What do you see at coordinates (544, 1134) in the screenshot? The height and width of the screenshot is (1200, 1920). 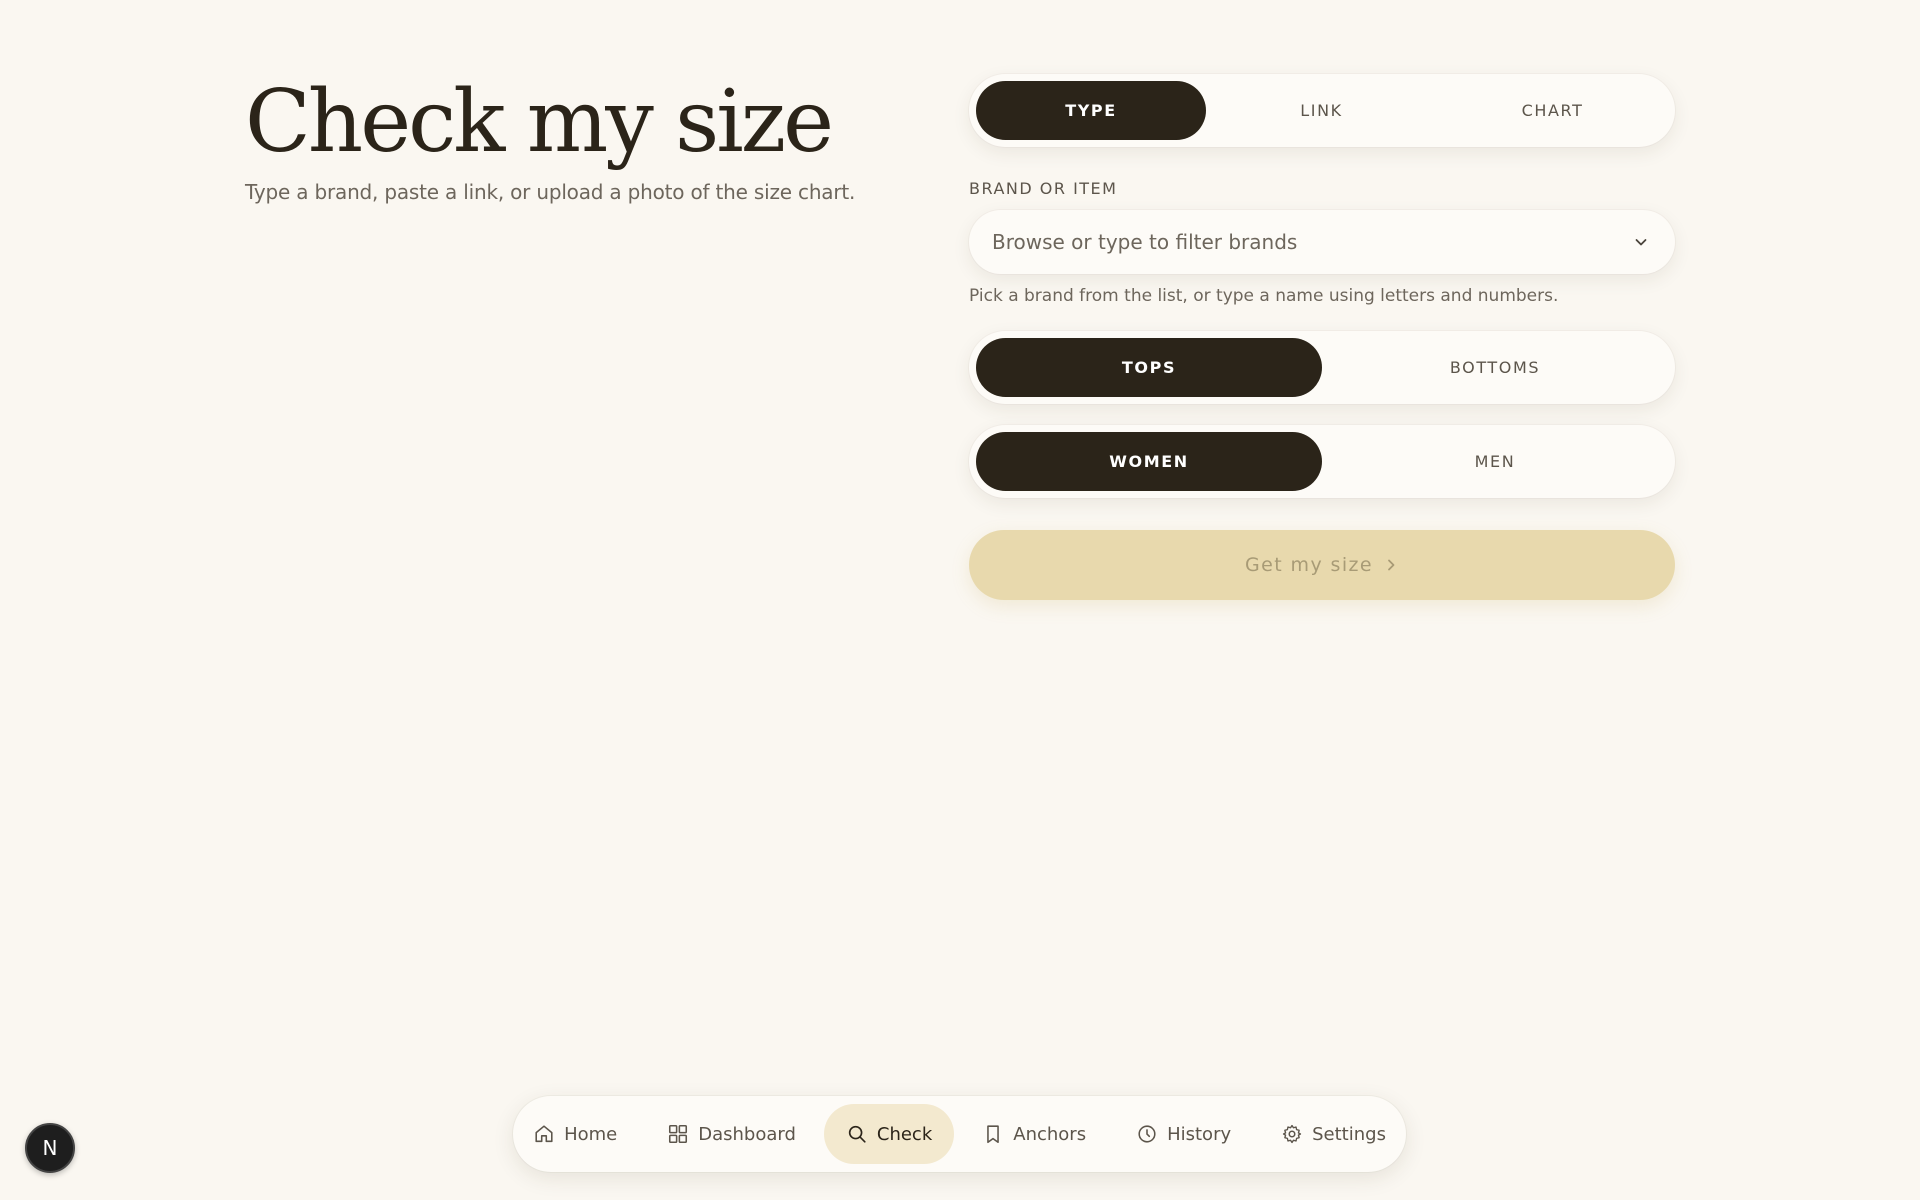 I see `home-icon` at bounding box center [544, 1134].